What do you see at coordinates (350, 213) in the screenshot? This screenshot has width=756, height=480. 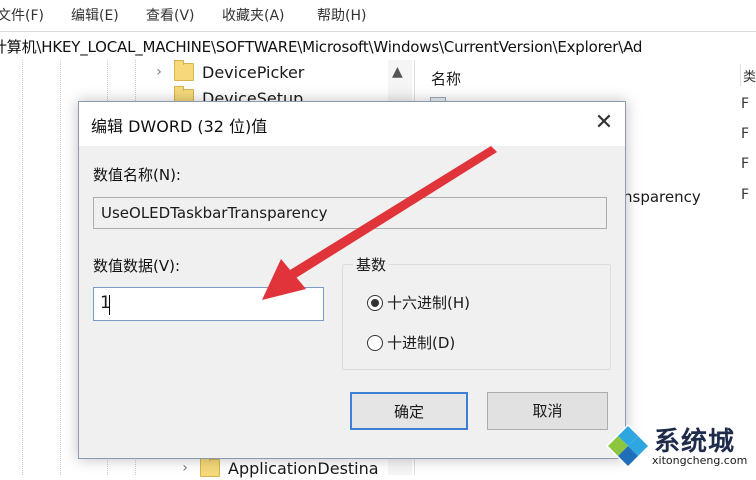 I see `value-name-field: UseOLEDTaskbarTransparency` at bounding box center [350, 213].